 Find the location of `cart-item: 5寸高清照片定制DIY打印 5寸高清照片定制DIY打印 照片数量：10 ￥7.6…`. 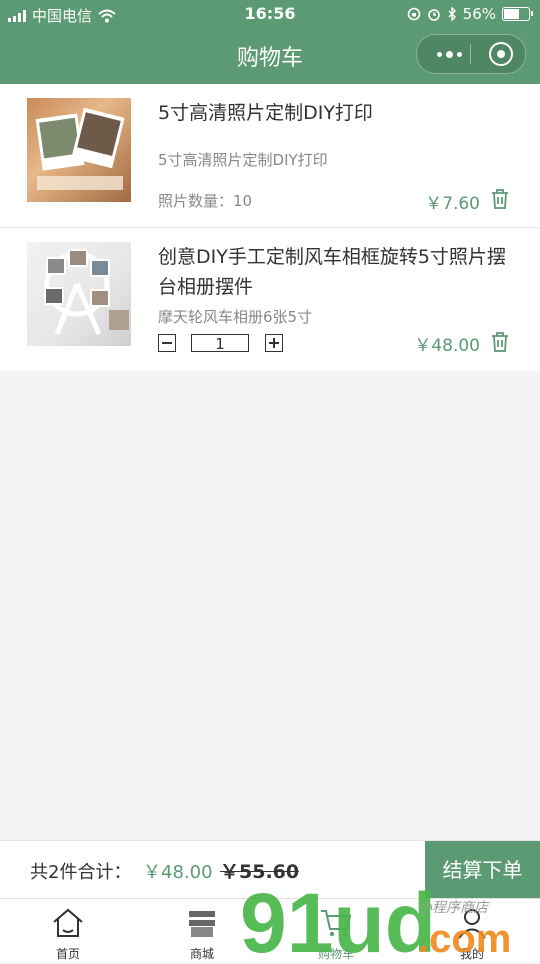

cart-item: 5寸高清照片定制DIY打印 5寸高清照片定制DIY打印 照片数量：10 ￥7.6… is located at coordinates (270, 156).